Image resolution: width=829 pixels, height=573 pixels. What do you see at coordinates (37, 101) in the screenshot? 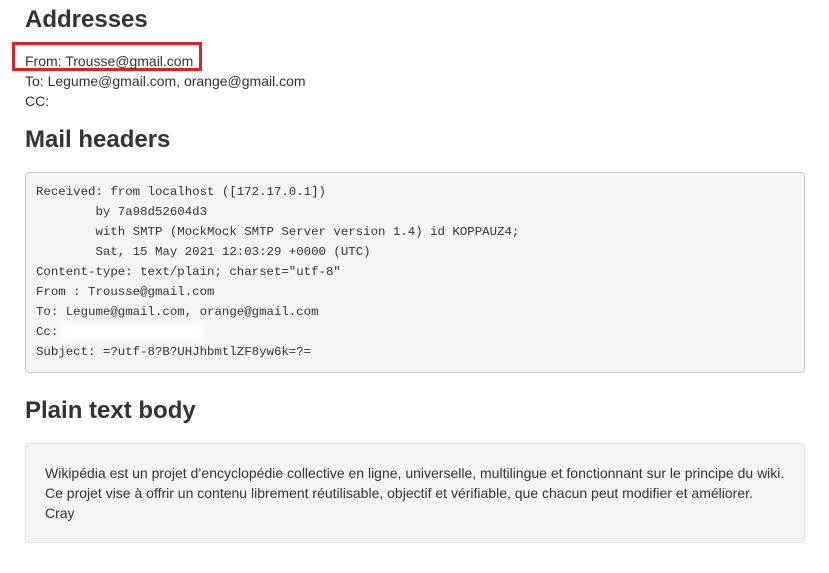
I see `cc-addresses: CC:` at bounding box center [37, 101].